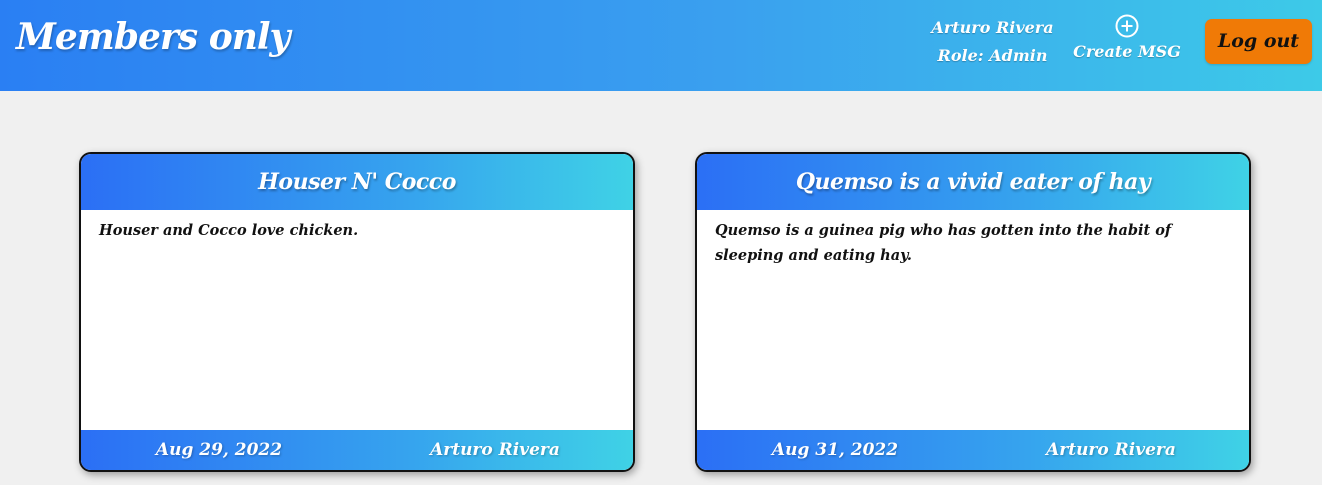 The image size is (1322, 485). Describe the element at coordinates (992, 27) in the screenshot. I see `user-name: Arturo Rivera` at that location.